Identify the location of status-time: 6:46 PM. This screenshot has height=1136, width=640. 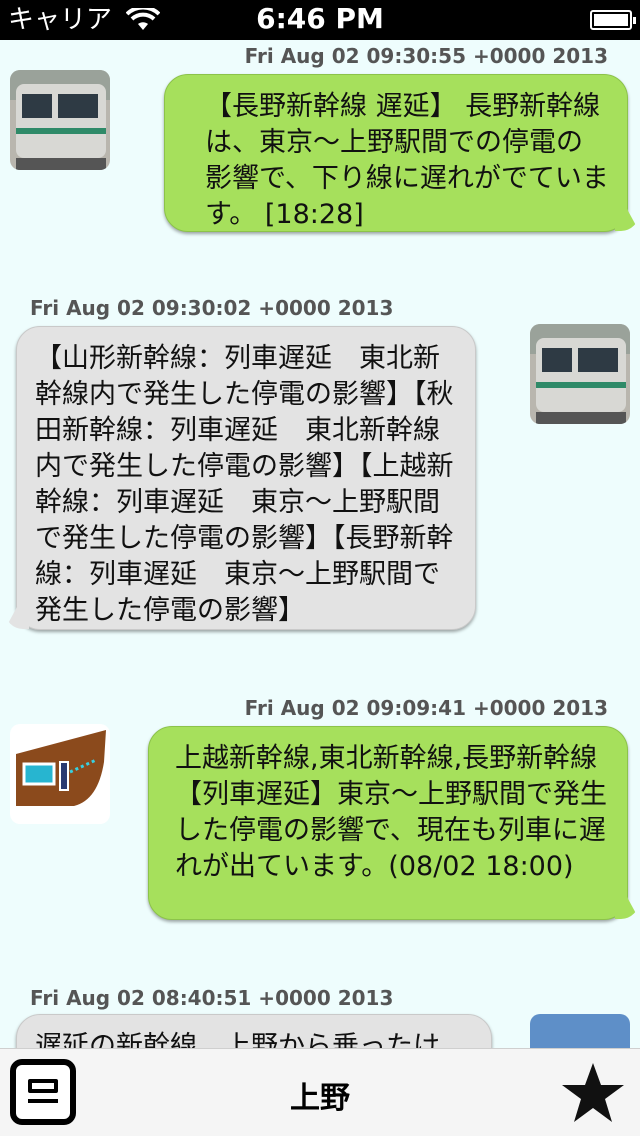
(320, 18).